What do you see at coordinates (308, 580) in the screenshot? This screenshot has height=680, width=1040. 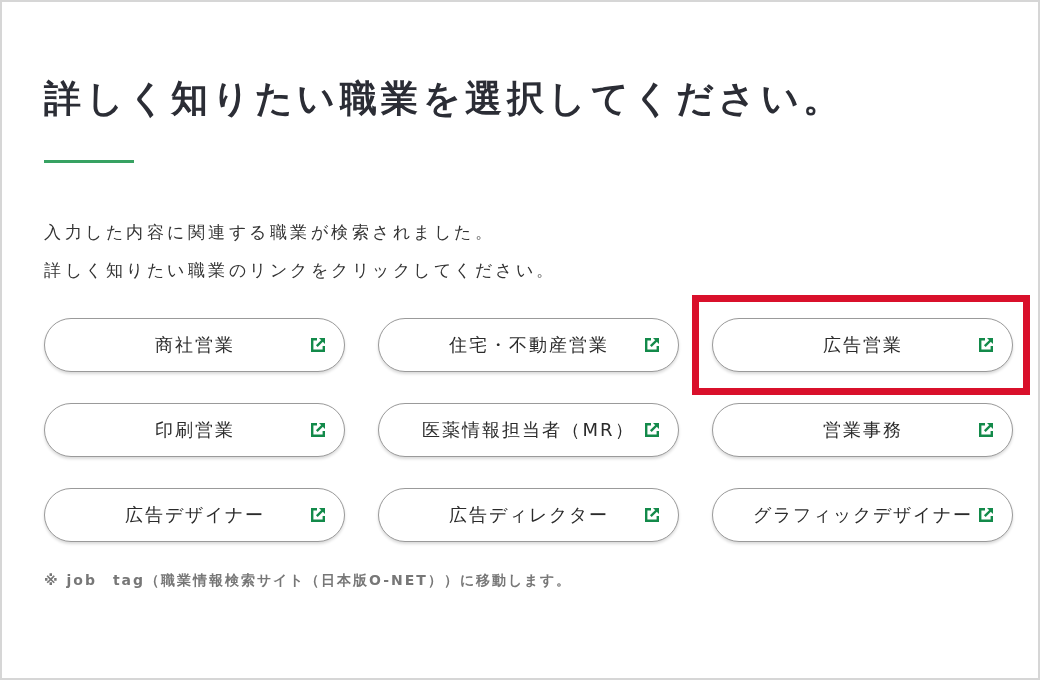 I see `footnote-text: ※ job tag（職業情報検索サイト（日本版O-NET））に移動します。` at bounding box center [308, 580].